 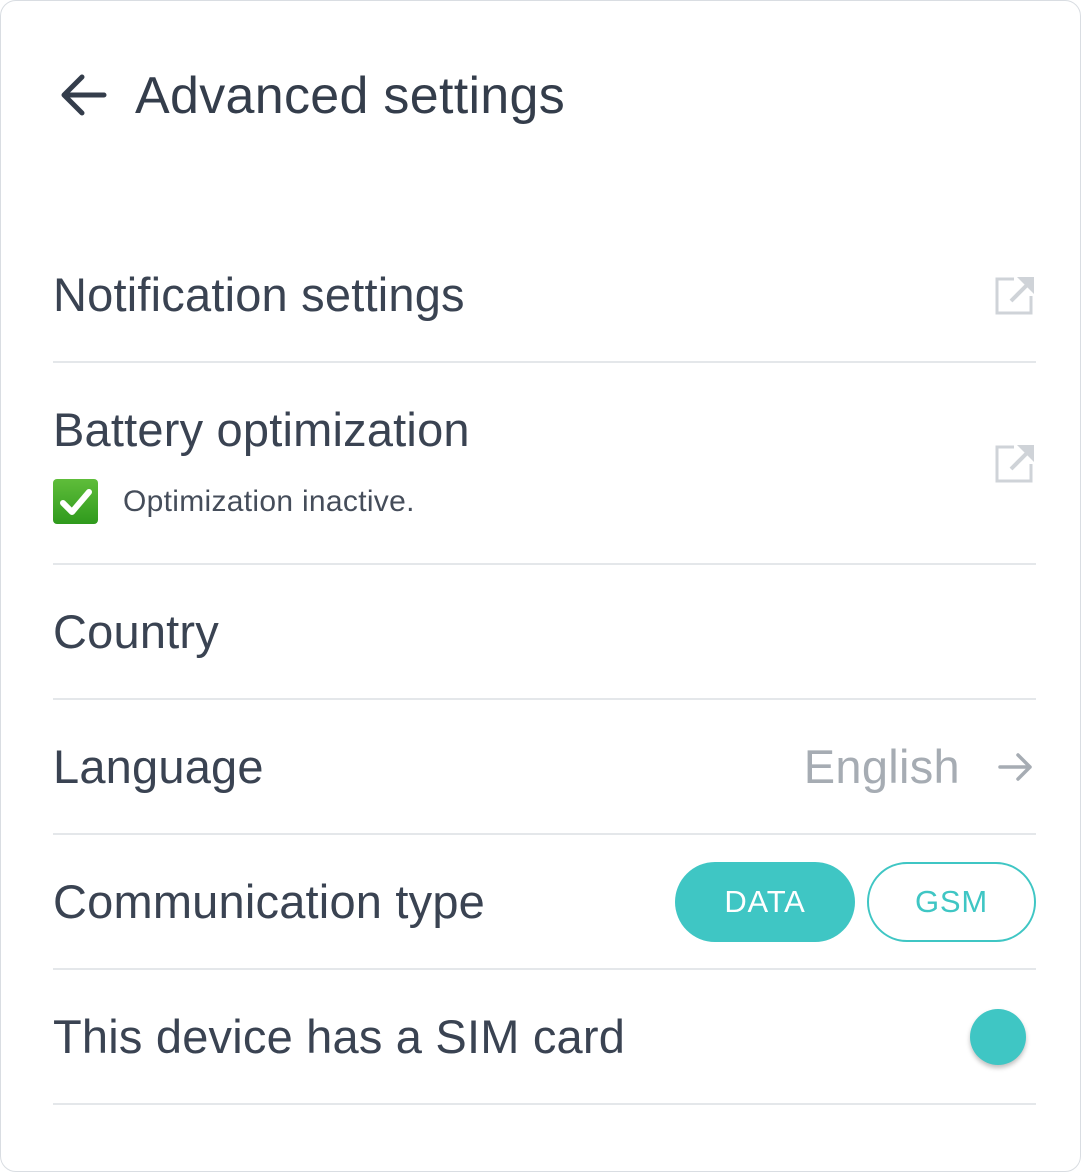 I want to click on data-option-button: DATA, so click(x=765, y=901).